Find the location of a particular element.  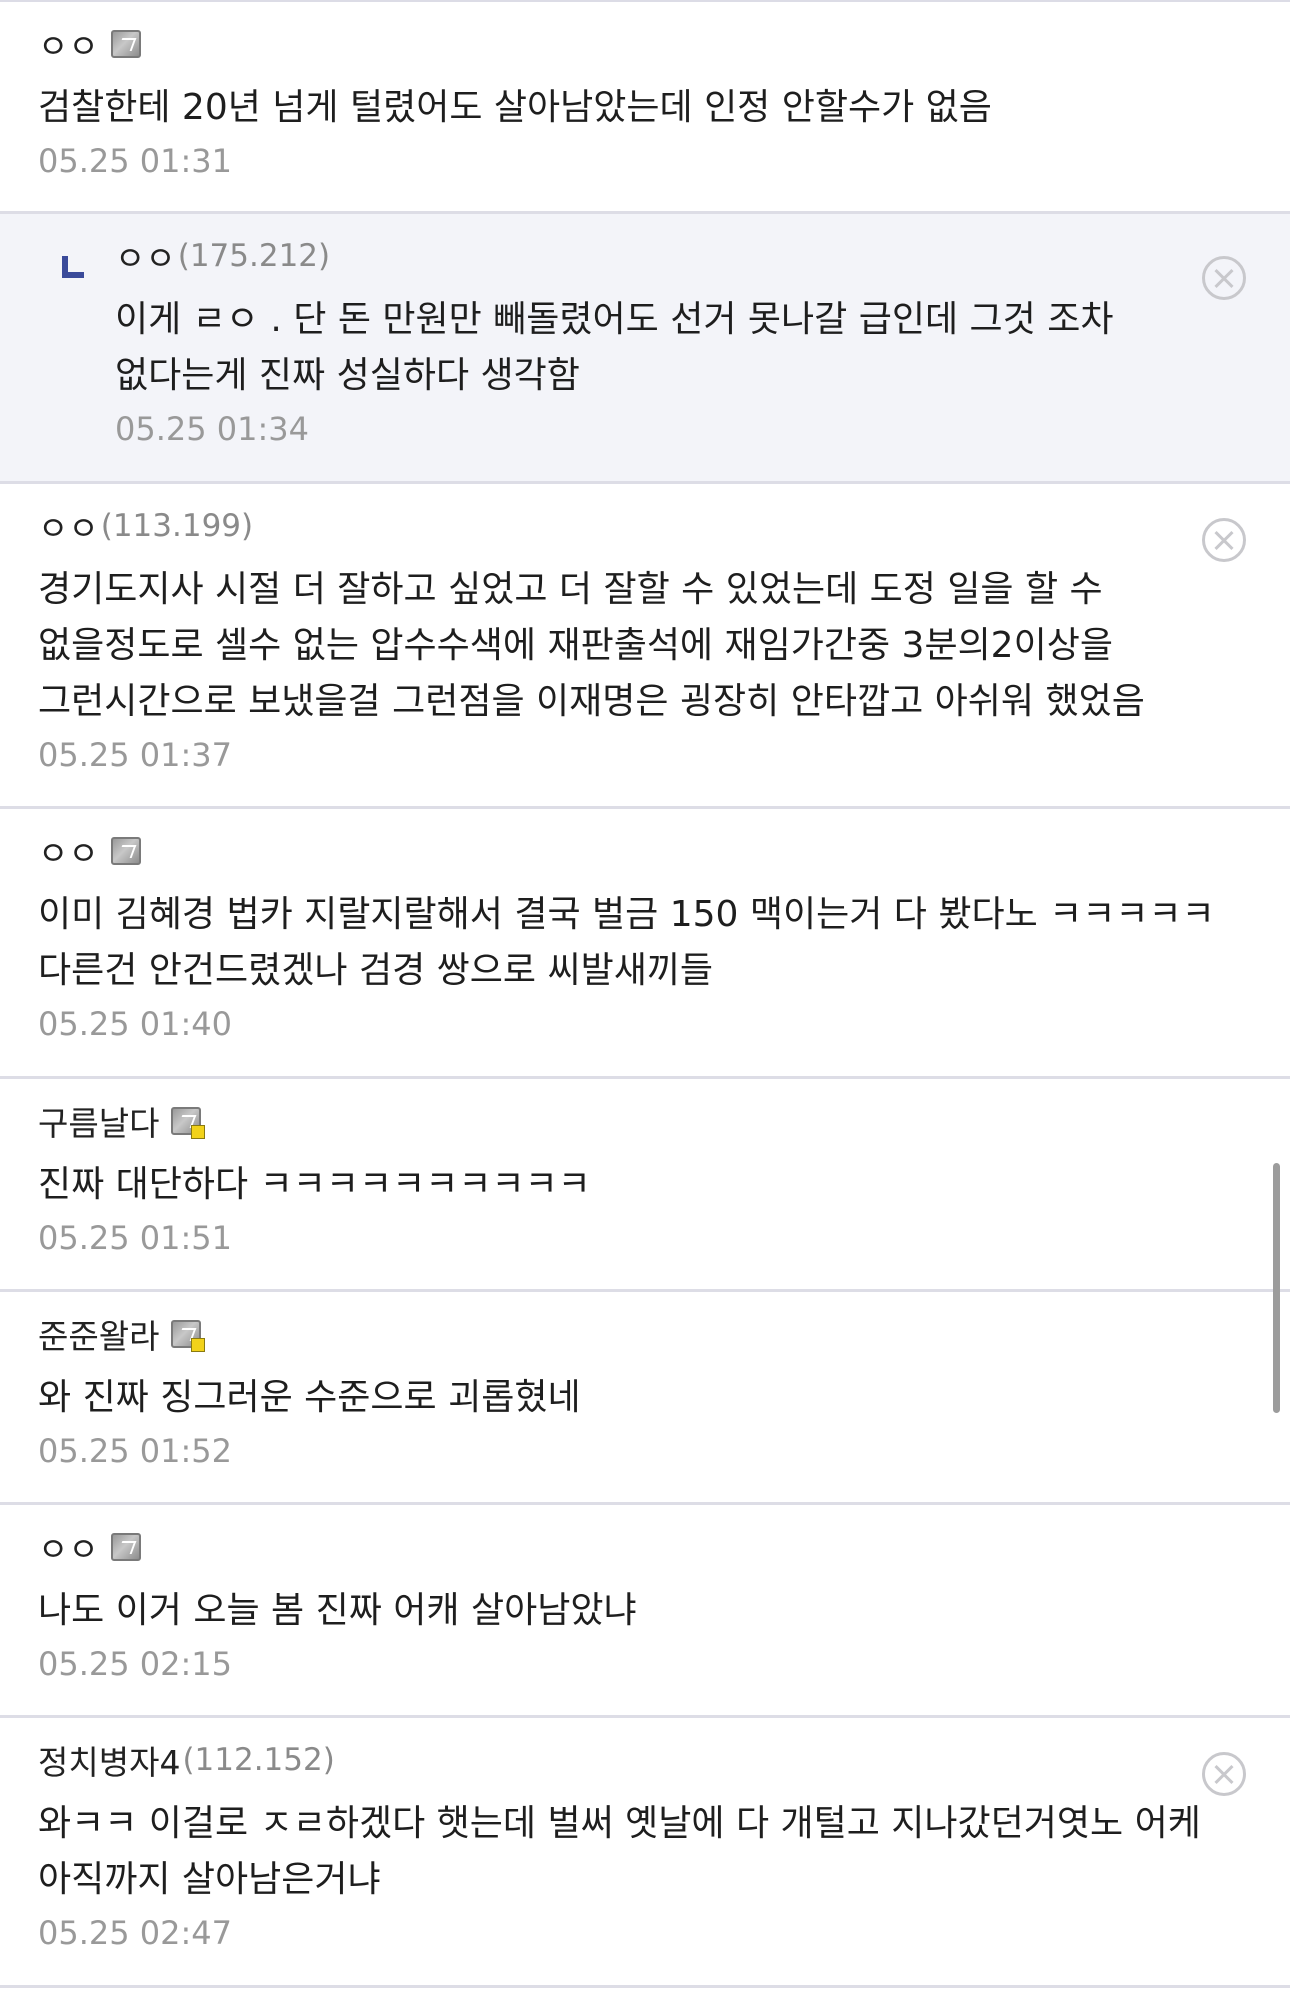

comment-ip: (113.199) is located at coordinates (177, 526).